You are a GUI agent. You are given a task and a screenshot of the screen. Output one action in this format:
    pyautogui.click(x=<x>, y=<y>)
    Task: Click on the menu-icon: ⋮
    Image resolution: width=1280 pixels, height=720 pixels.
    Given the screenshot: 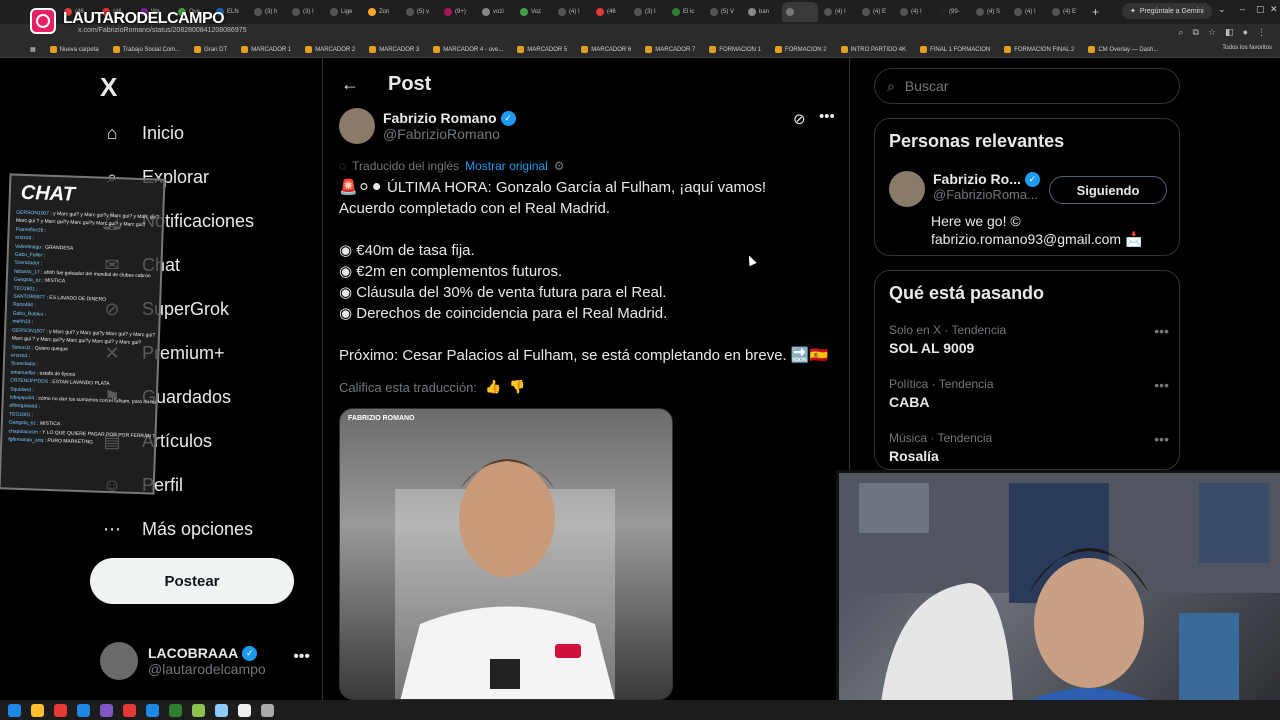 What is the action you would take?
    pyautogui.click(x=1261, y=32)
    